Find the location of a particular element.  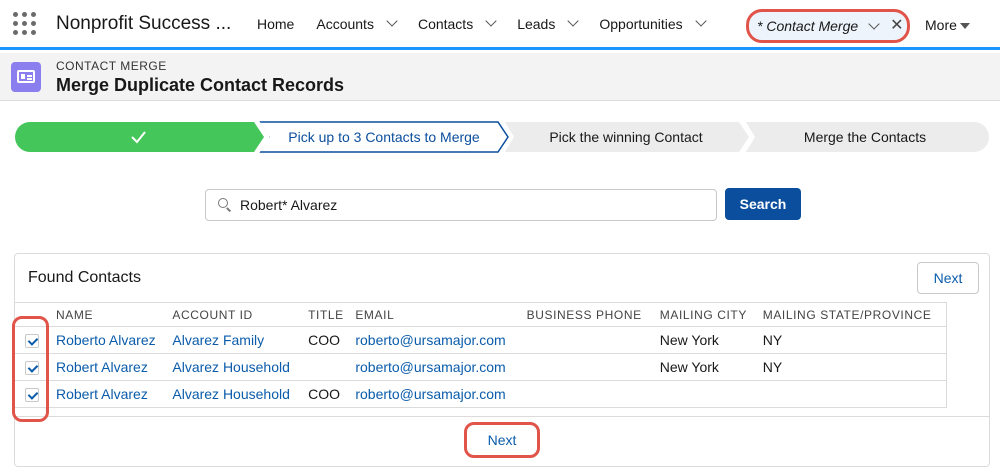

search-input is located at coordinates (475, 205).